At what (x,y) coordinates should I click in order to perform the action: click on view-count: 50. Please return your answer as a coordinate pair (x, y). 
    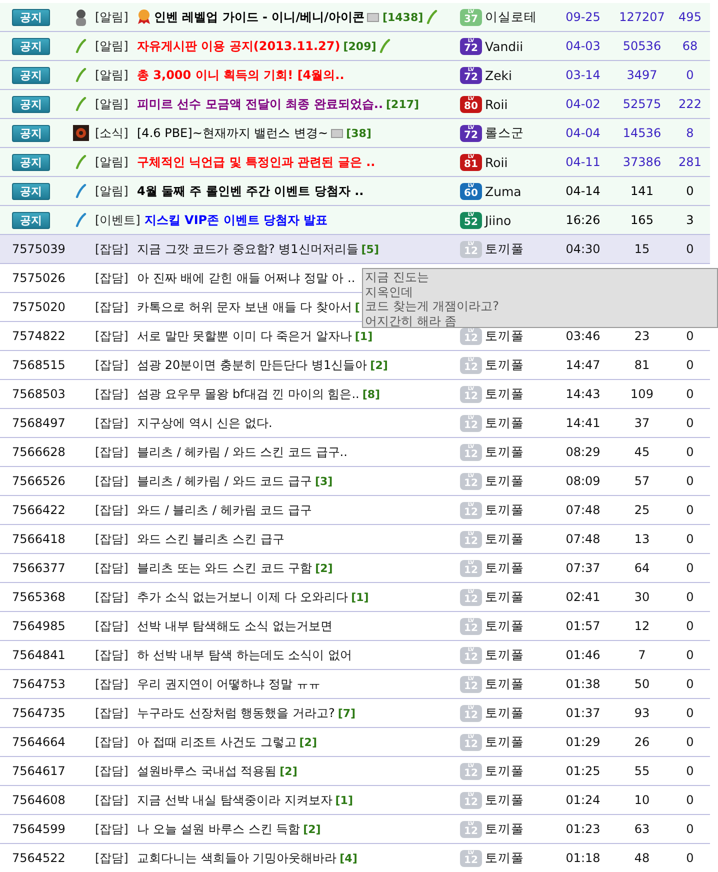
    Looking at the image, I should click on (642, 684).